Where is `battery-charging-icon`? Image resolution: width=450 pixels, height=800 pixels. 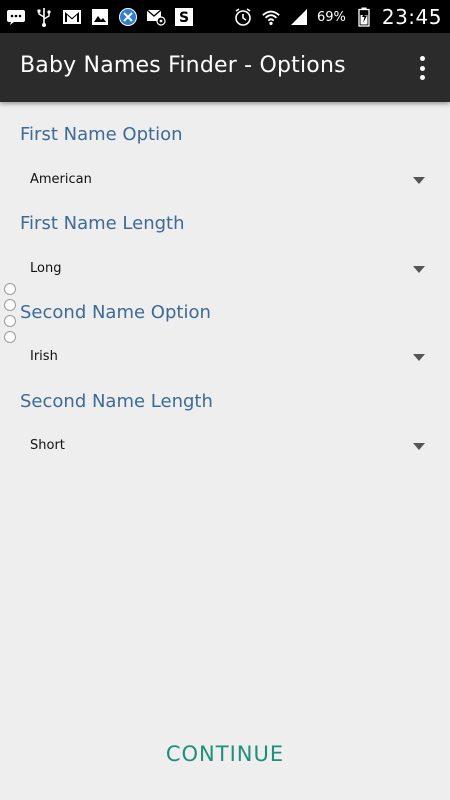 battery-charging-icon is located at coordinates (364, 17).